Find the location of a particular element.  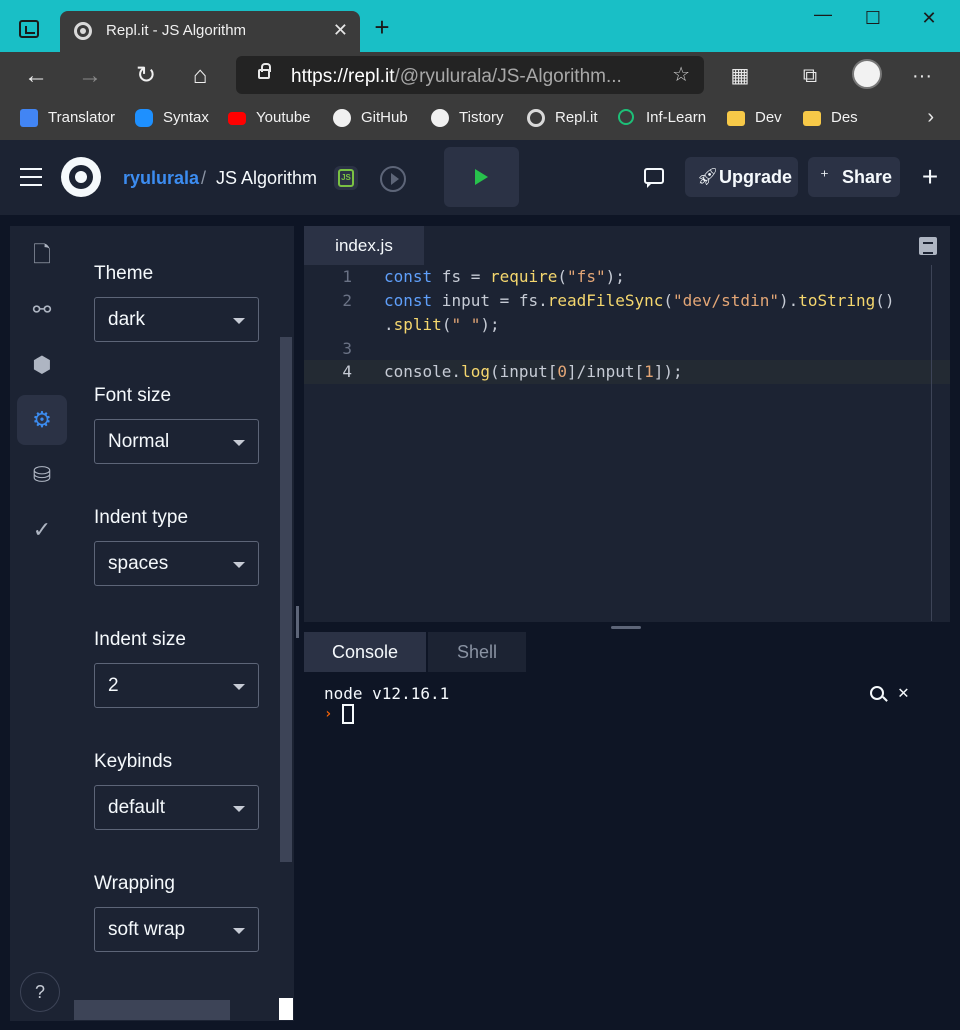

youtube-icon is located at coordinates (237, 118).